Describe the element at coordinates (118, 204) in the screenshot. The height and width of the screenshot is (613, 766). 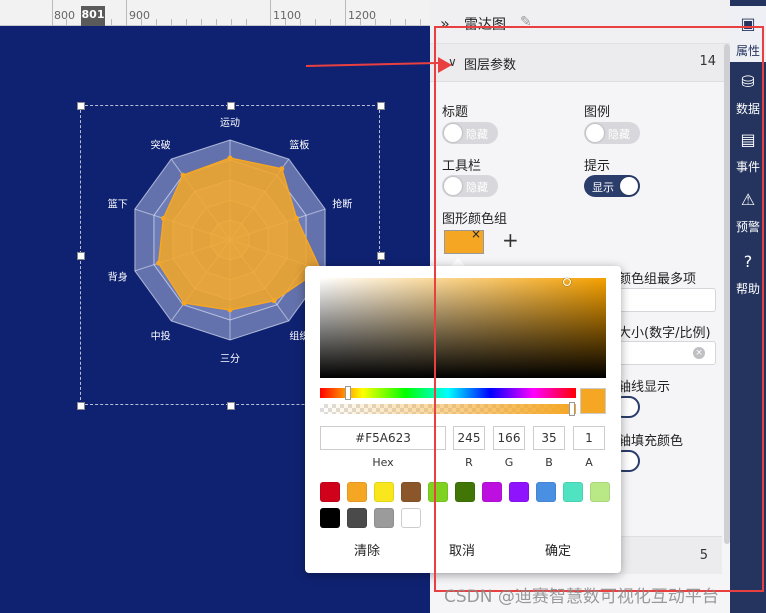
I see `radar-indicator-label: 篮下` at that location.